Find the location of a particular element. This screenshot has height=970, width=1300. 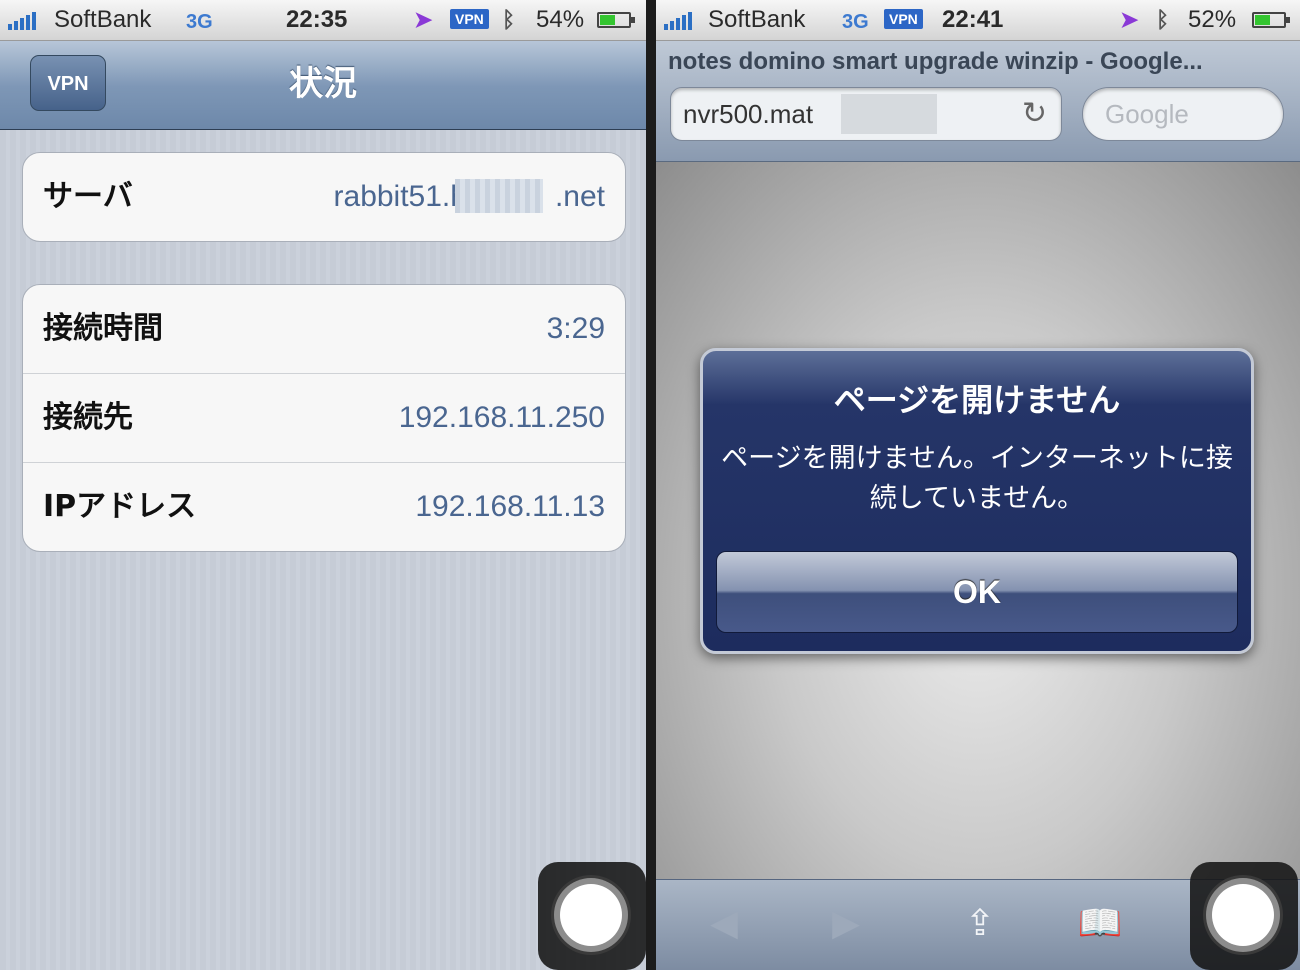

destination-label: 接続先 is located at coordinates (88, 417).